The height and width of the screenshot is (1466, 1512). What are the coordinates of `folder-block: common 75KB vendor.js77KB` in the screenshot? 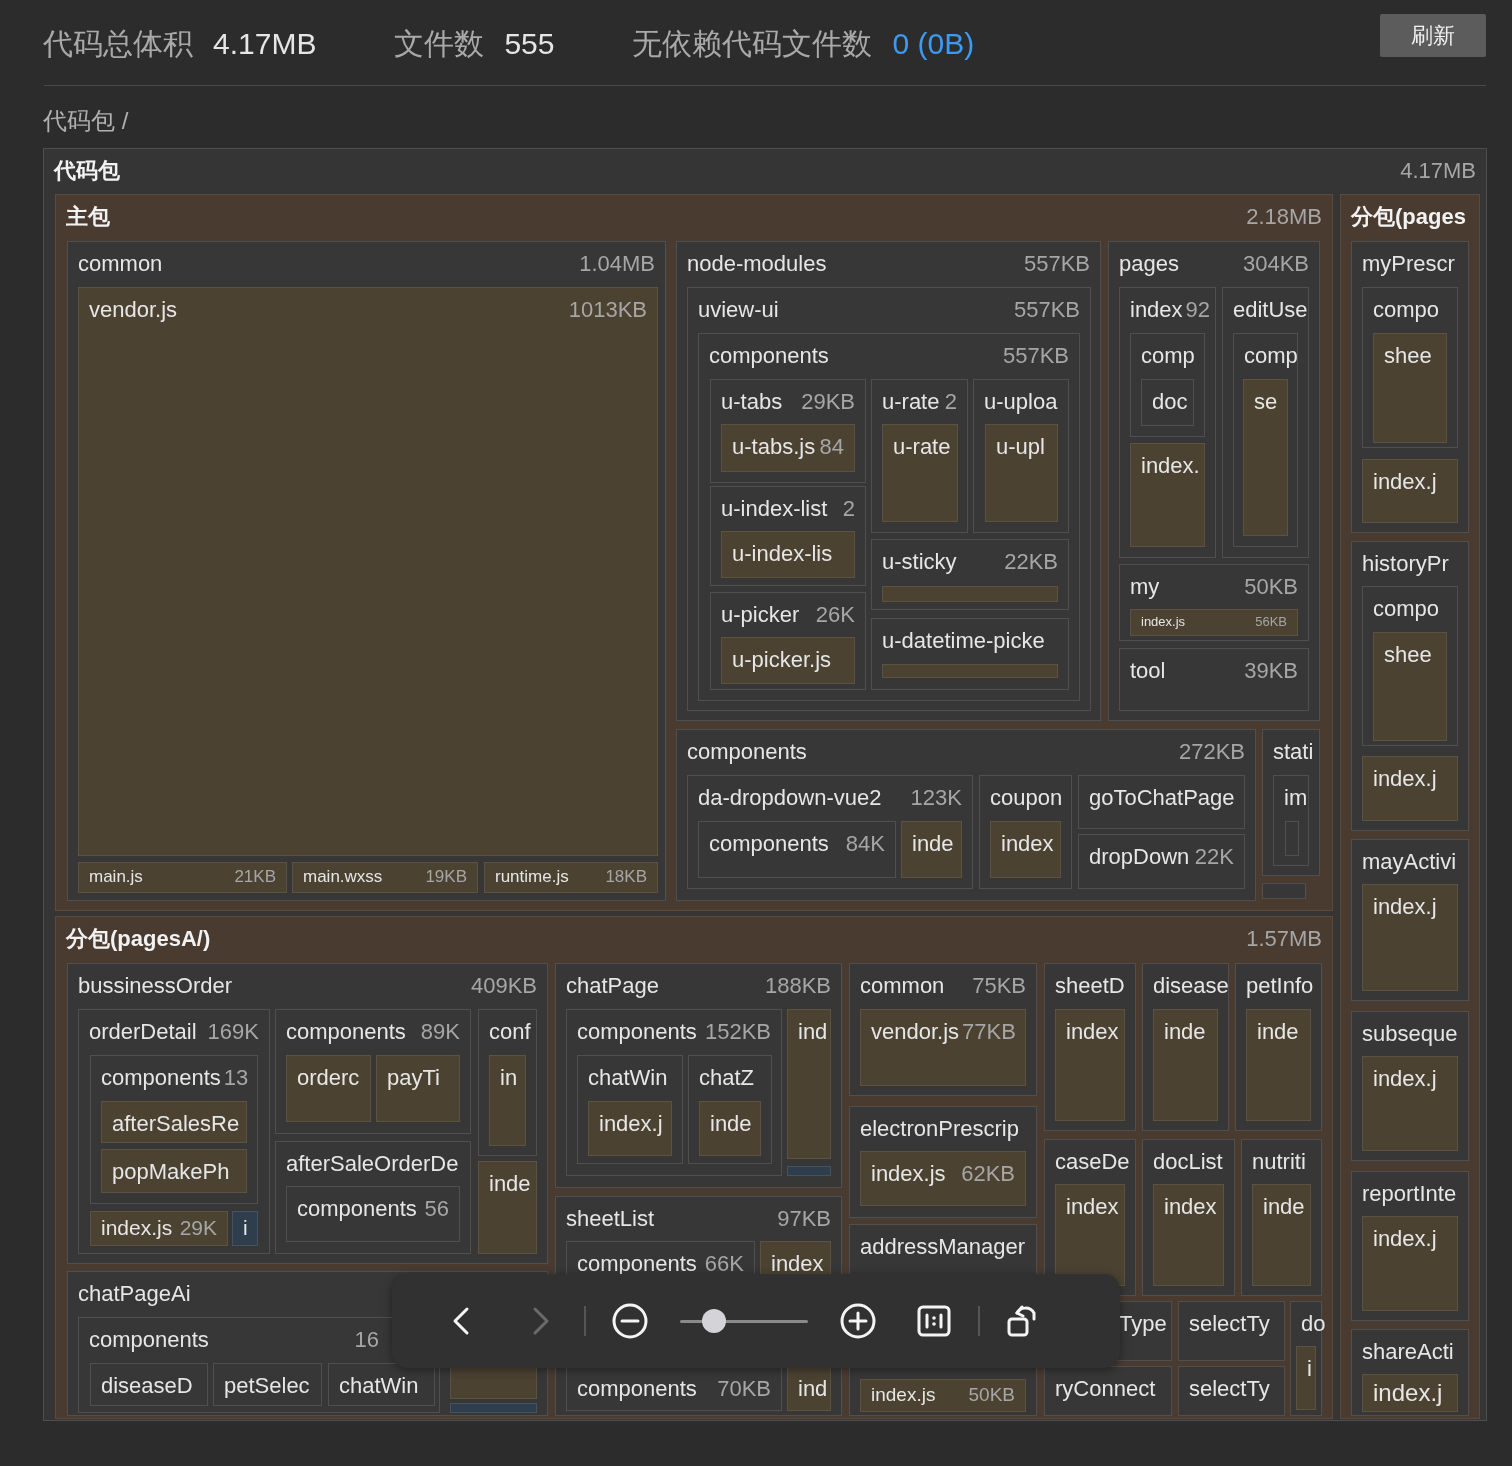 It's located at (943, 1029).